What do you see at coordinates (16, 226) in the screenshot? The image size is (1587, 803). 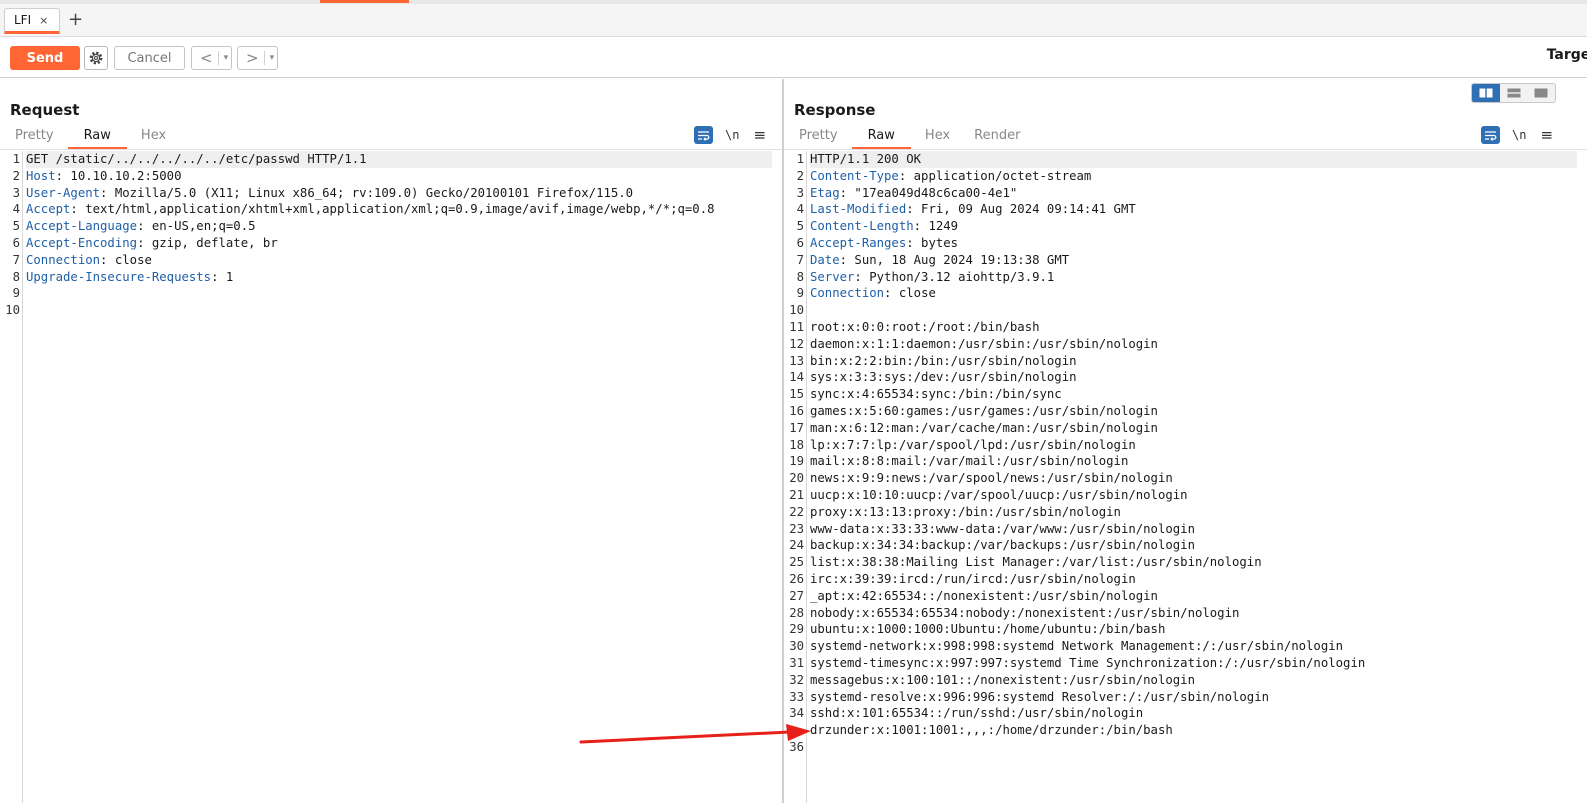 I see `line-number: 5` at bounding box center [16, 226].